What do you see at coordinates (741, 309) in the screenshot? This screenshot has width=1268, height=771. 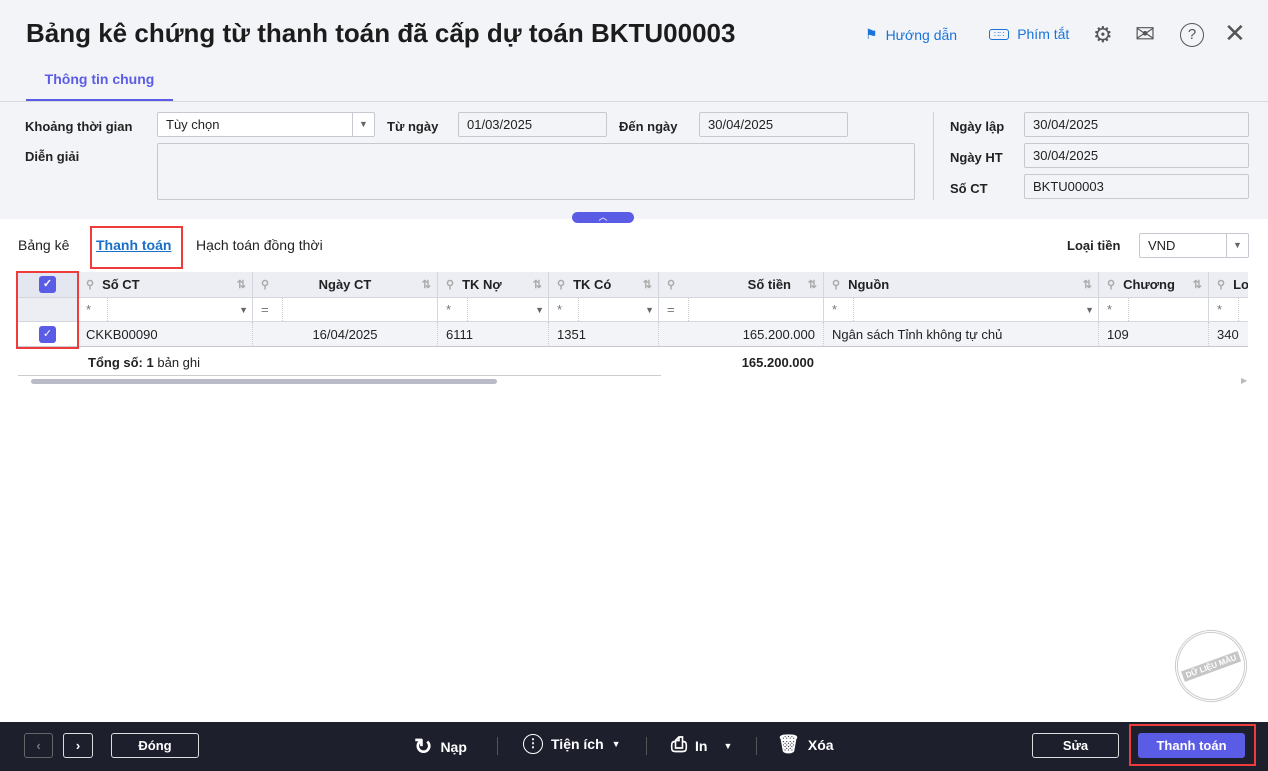 I see `filter-so-tien: =` at bounding box center [741, 309].